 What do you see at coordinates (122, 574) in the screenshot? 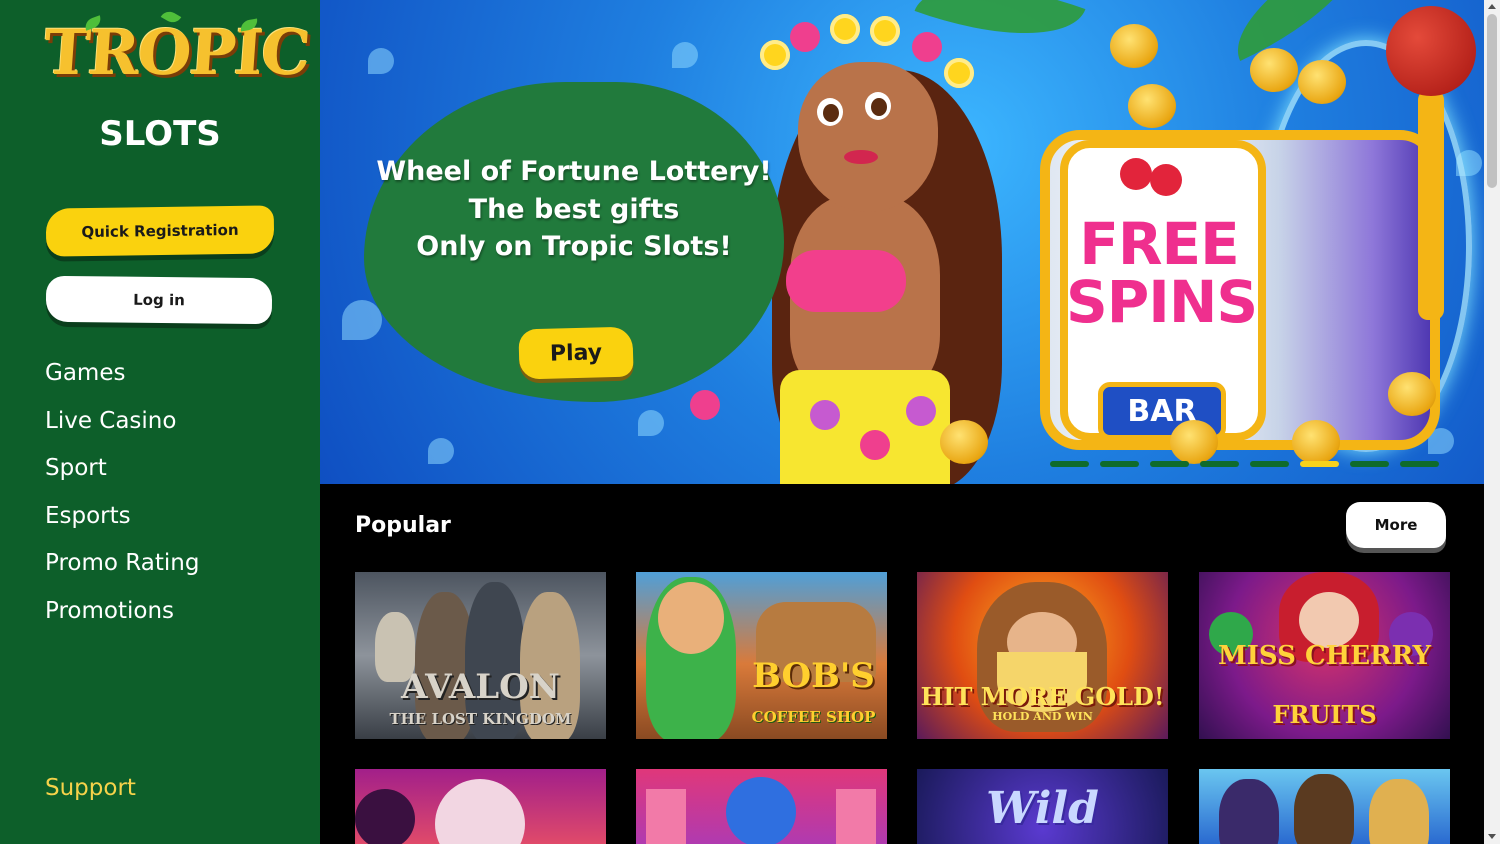
I see `nav-item-promo-rating: Promo Rating` at bounding box center [122, 574].